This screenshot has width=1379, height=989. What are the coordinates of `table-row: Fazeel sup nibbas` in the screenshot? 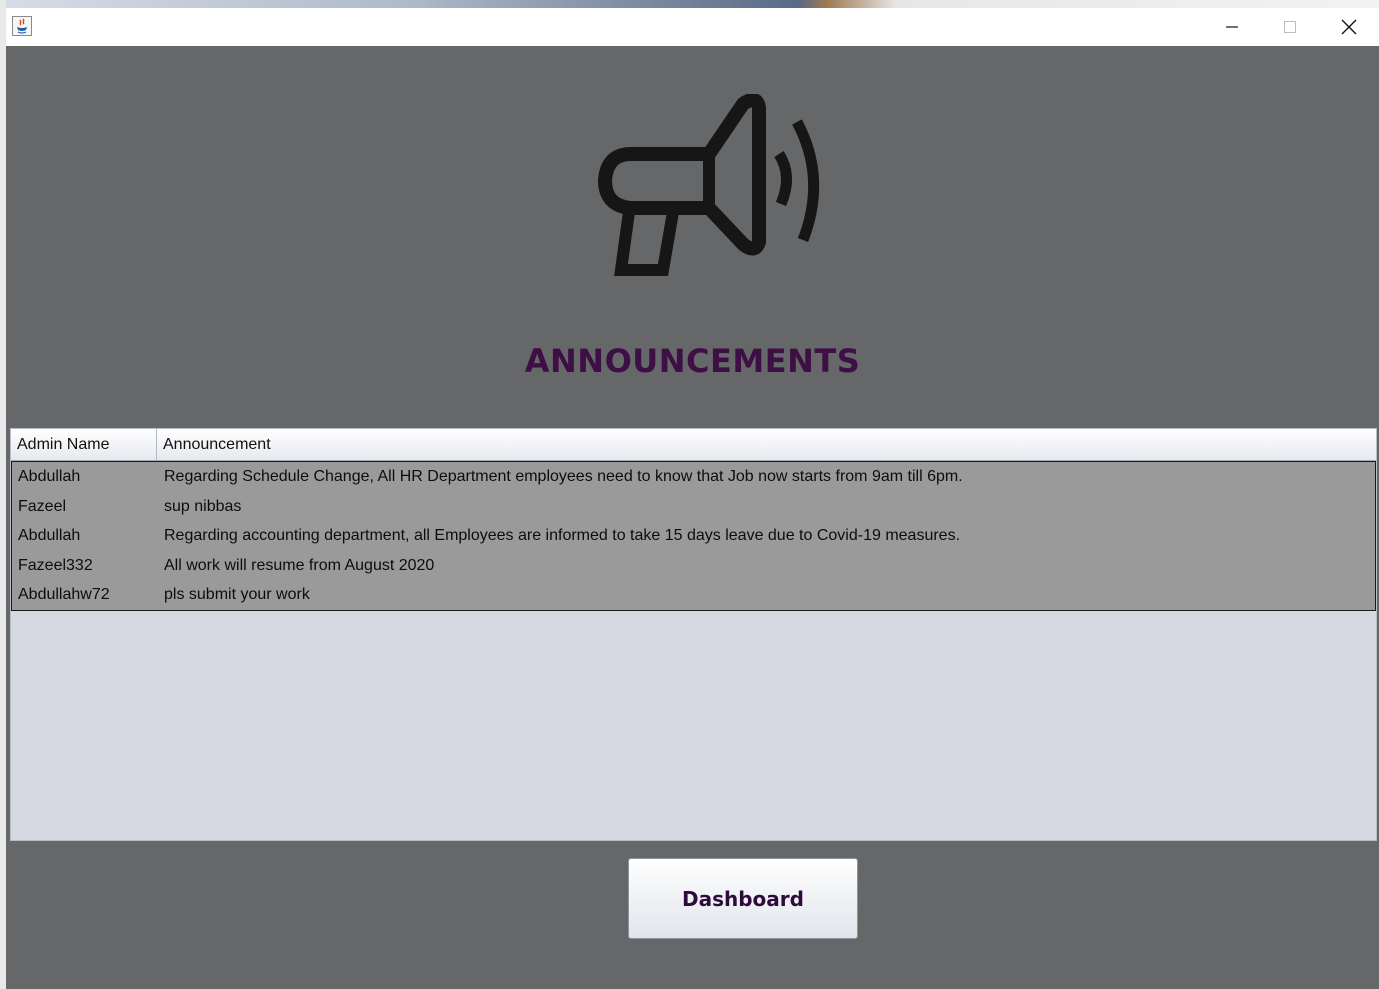 It's located at (693, 507).